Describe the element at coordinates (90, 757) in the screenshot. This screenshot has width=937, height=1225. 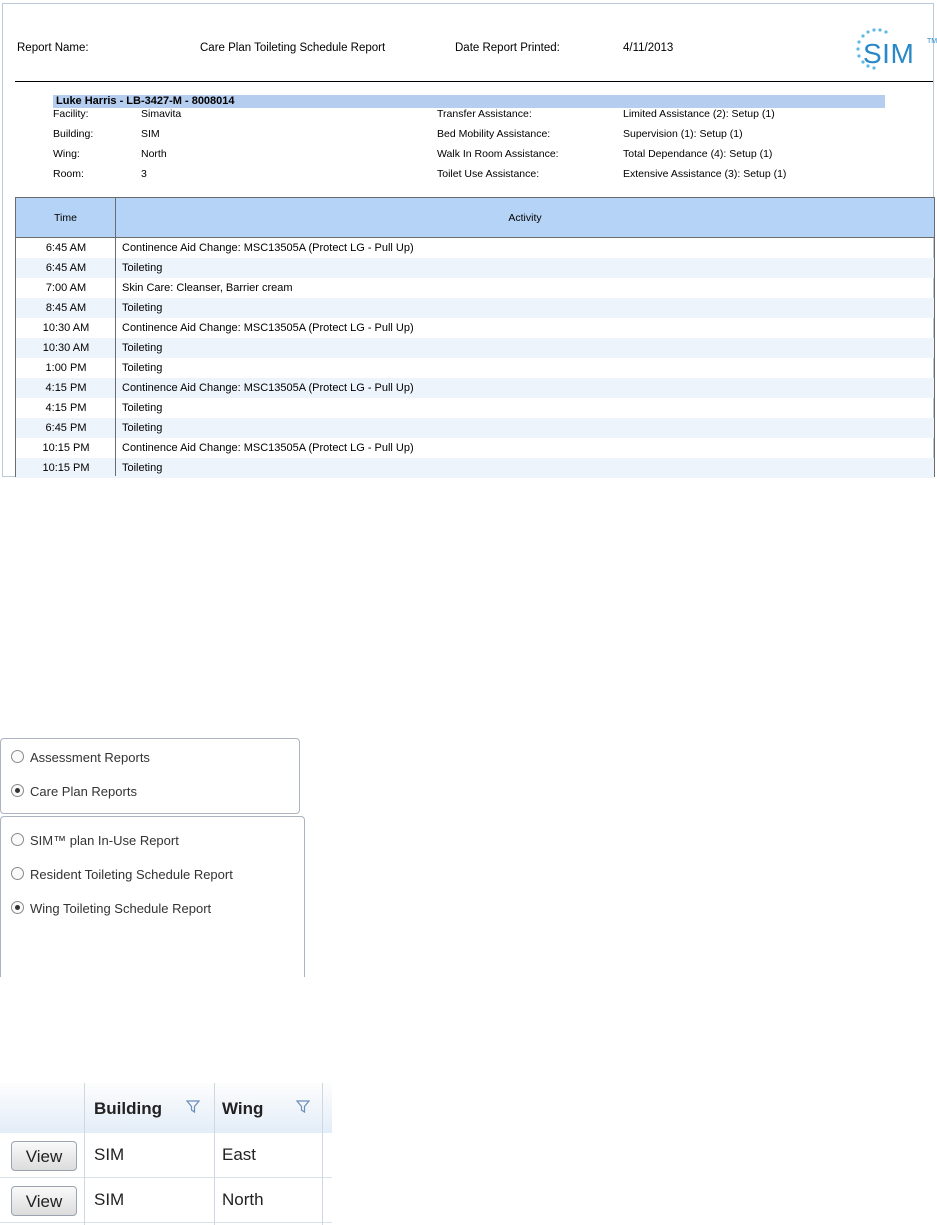
I see `radio-label: Assessment Reports` at that location.